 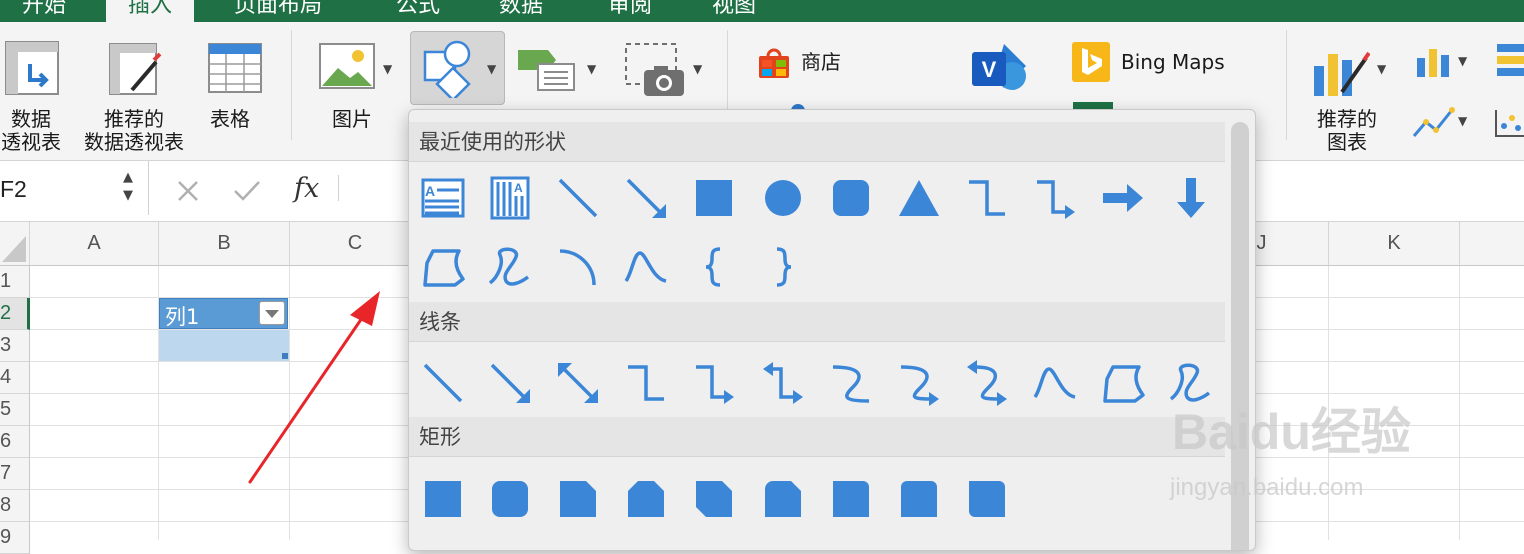 What do you see at coordinates (491, 69) in the screenshot?
I see `shapes-dropdown-icon: ▼` at bounding box center [491, 69].